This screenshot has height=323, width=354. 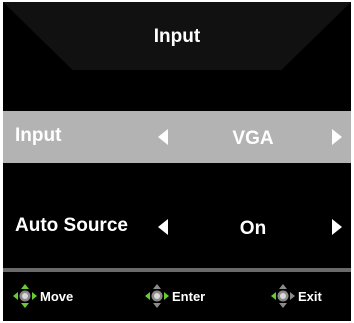 What do you see at coordinates (253, 138) in the screenshot?
I see `menu-item-value: VGA` at bounding box center [253, 138].